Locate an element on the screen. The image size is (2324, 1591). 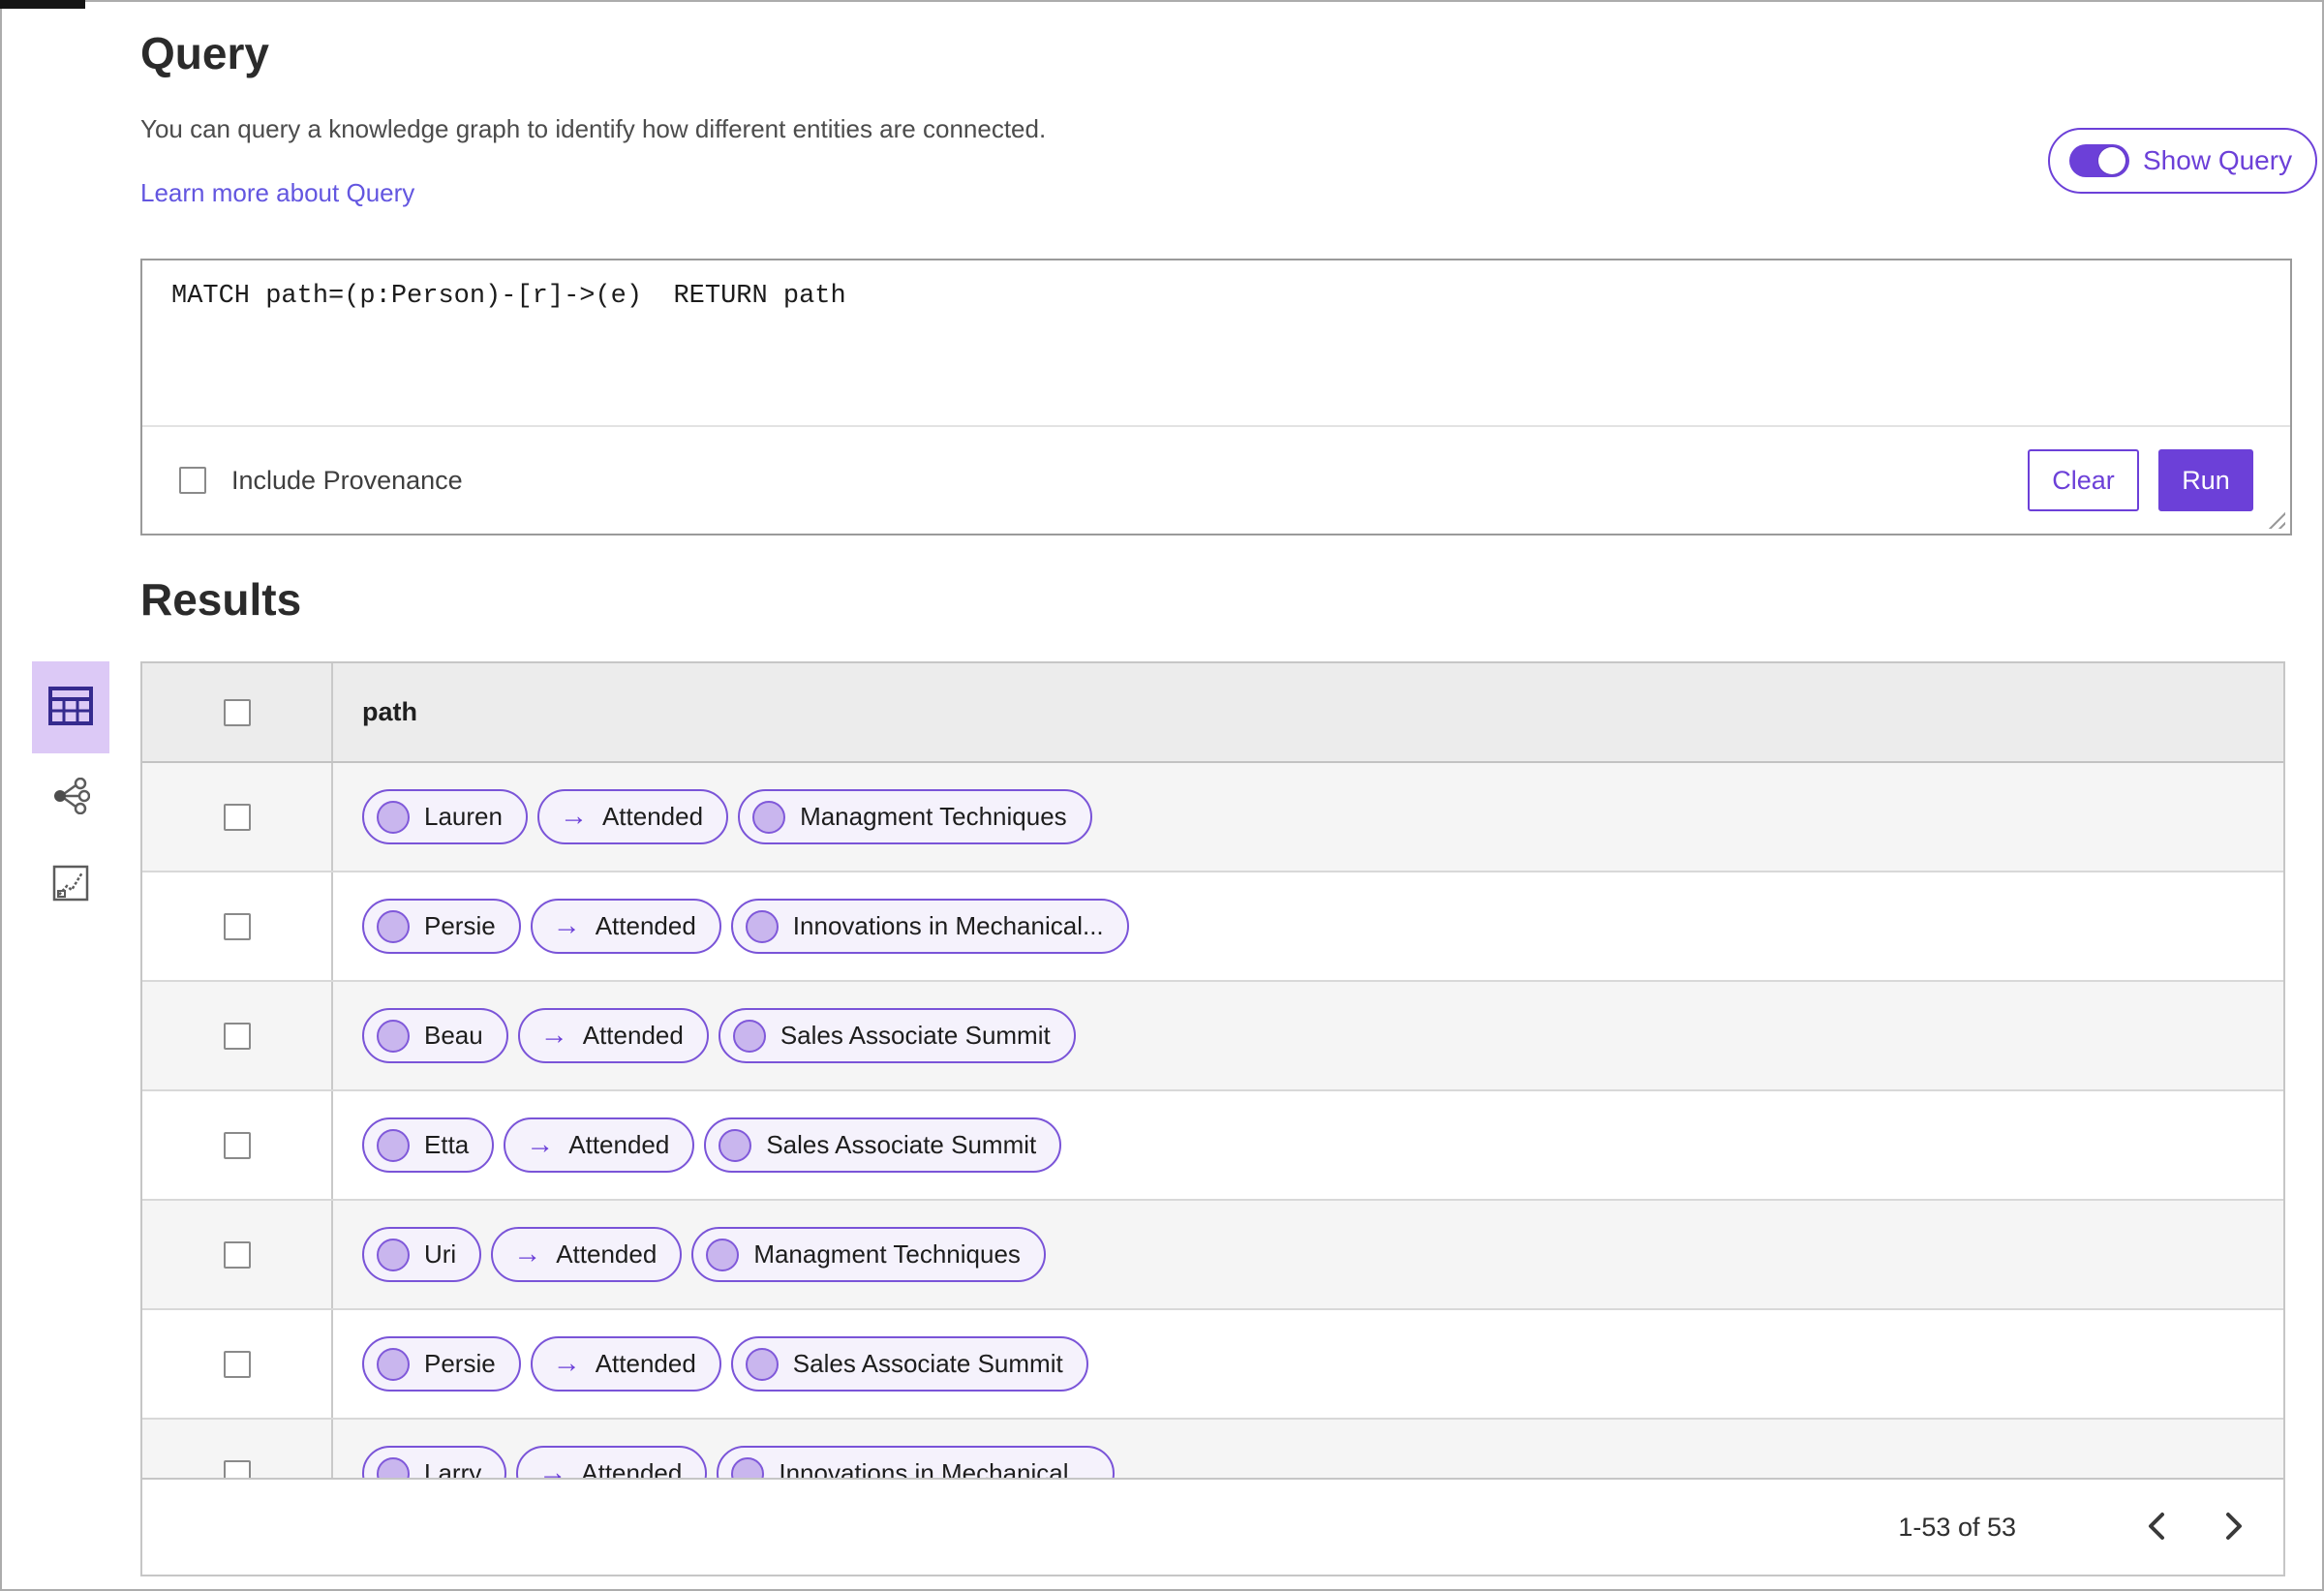
pagination-bar: 1-53 of 53 is located at coordinates (1212, 1526).